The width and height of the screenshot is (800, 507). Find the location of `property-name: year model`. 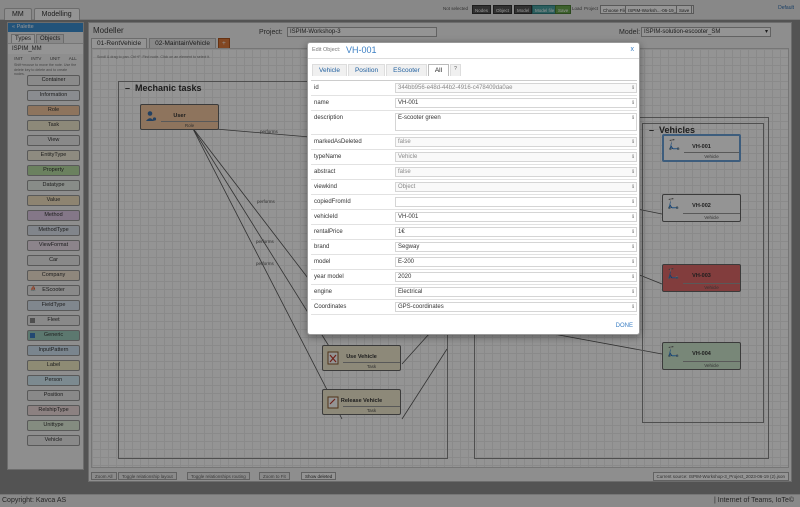

property-name: year model is located at coordinates (329, 277).